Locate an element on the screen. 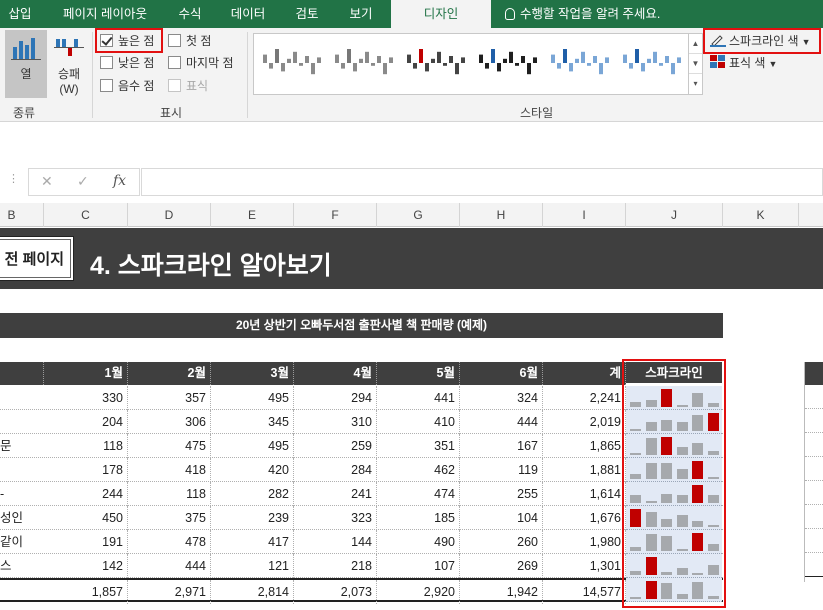 This screenshot has width=823, height=610. month-value-cell: 306 is located at coordinates (169, 422).